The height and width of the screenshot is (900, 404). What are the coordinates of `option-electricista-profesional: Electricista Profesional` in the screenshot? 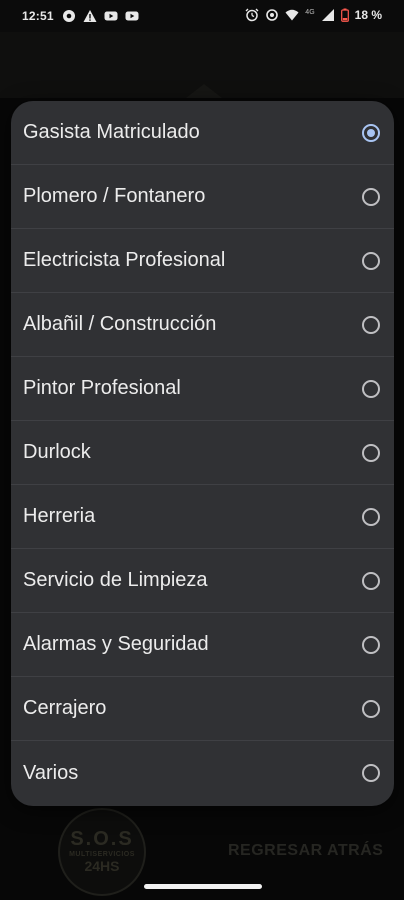 It's located at (202, 261).